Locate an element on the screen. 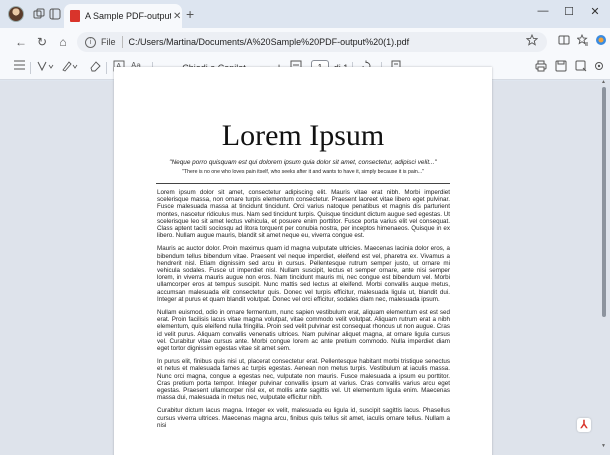 This screenshot has width=610, height=455. tab-close-button: ✕ is located at coordinates (177, 16).